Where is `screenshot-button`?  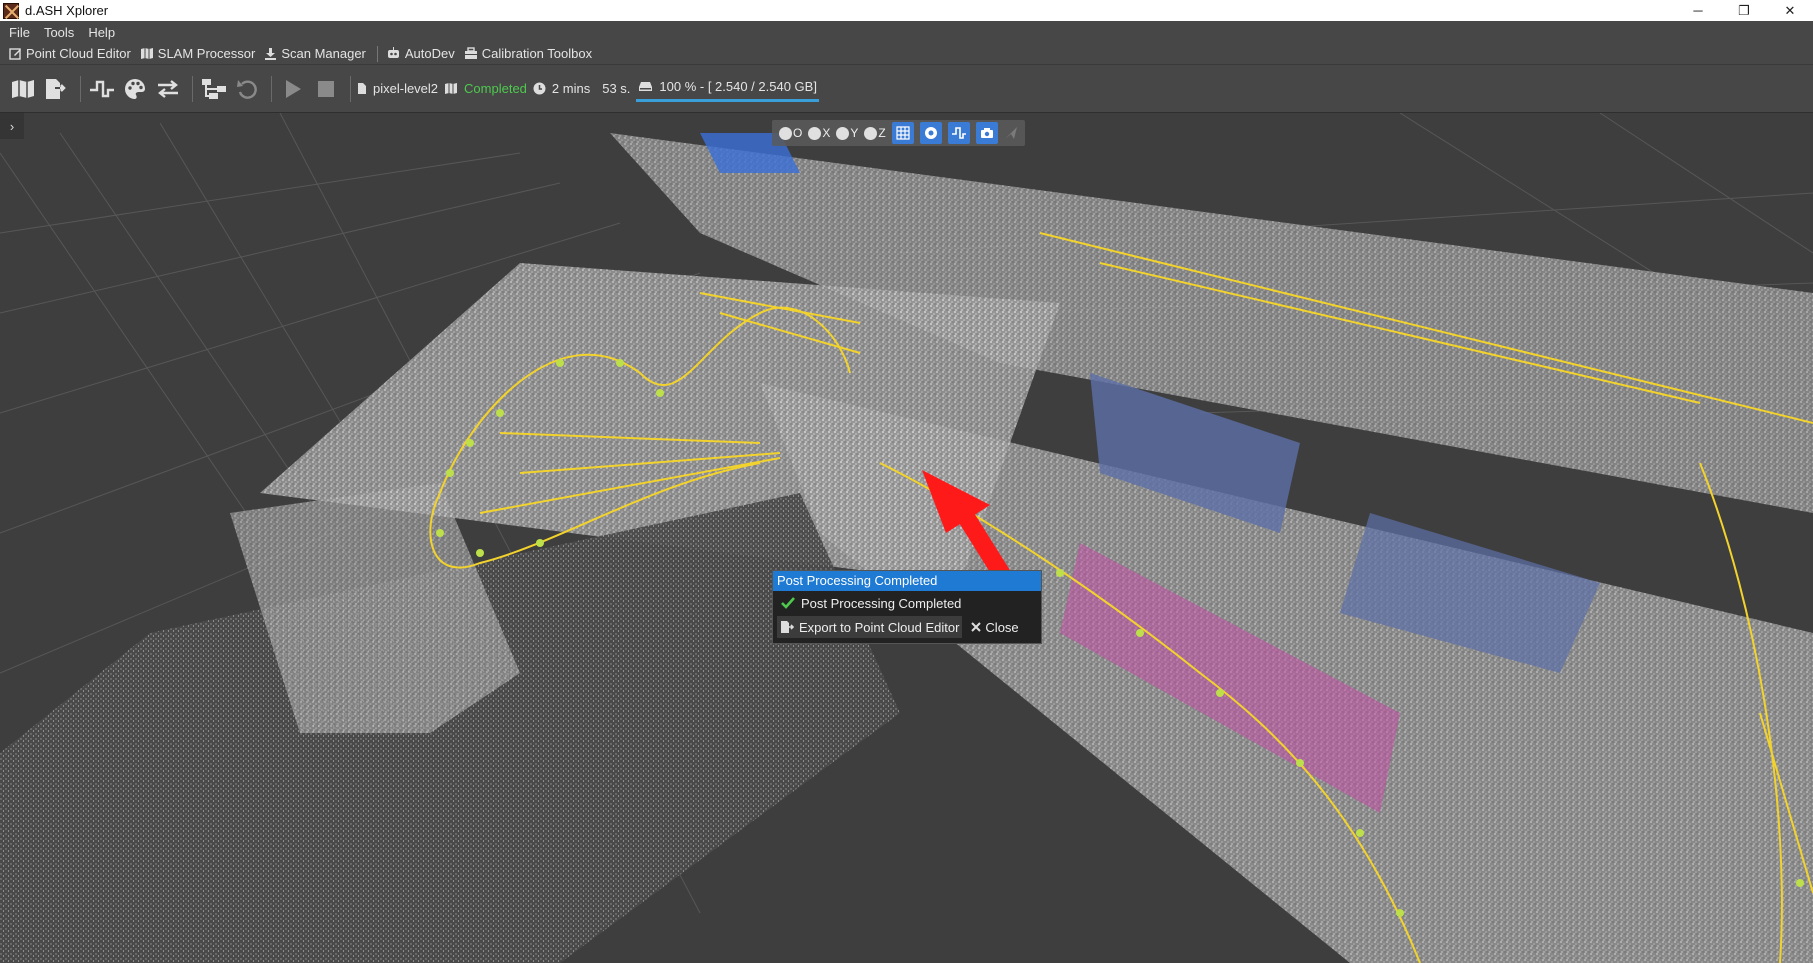 screenshot-button is located at coordinates (986, 133).